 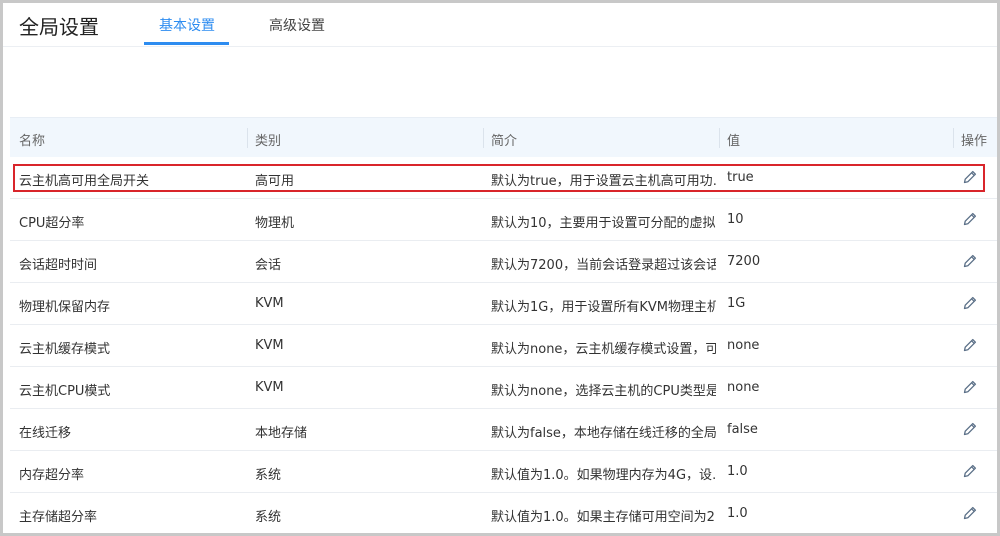 I want to click on setting-category: 物理机, so click(x=275, y=223).